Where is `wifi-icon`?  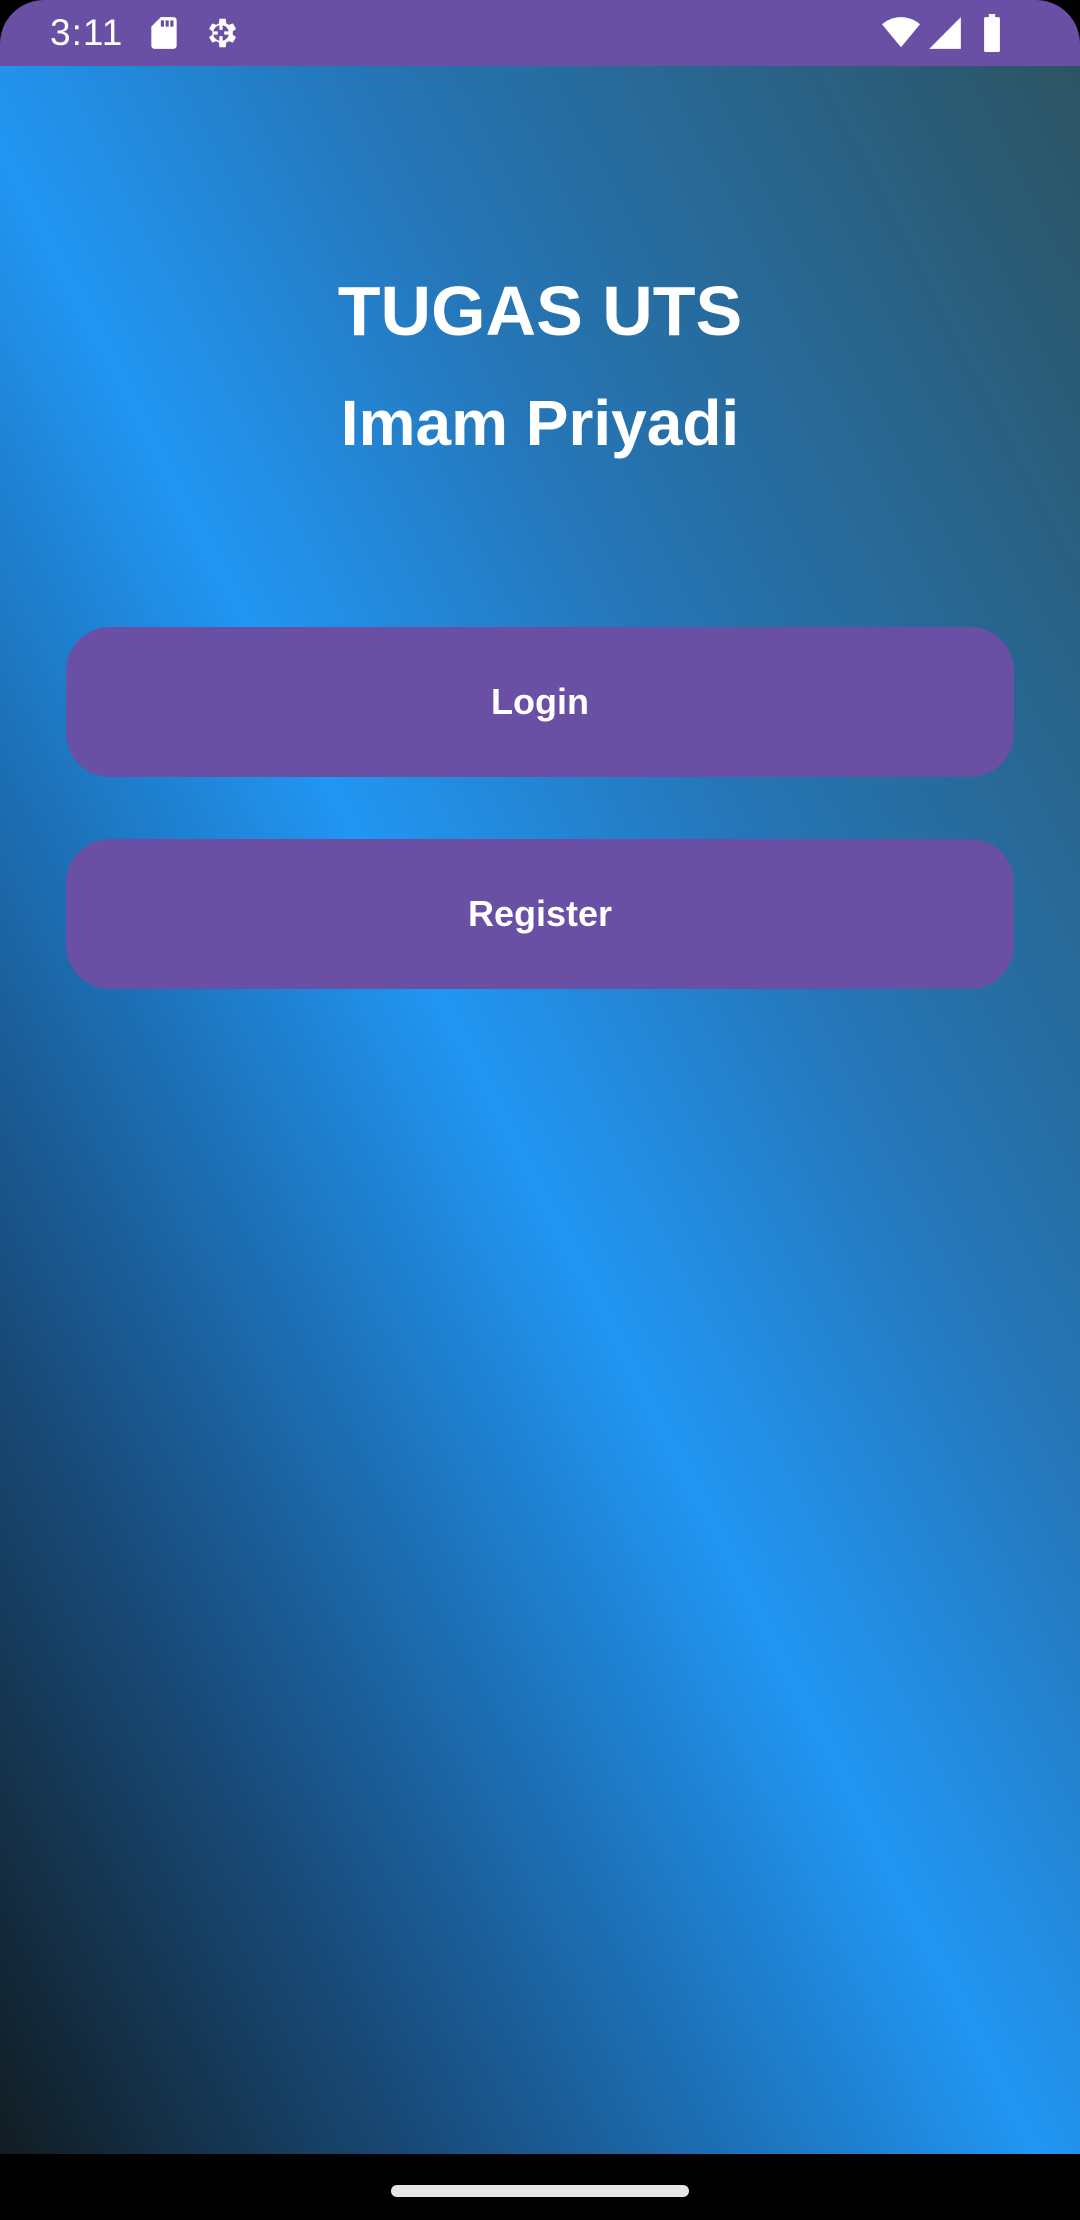 wifi-icon is located at coordinates (901, 33).